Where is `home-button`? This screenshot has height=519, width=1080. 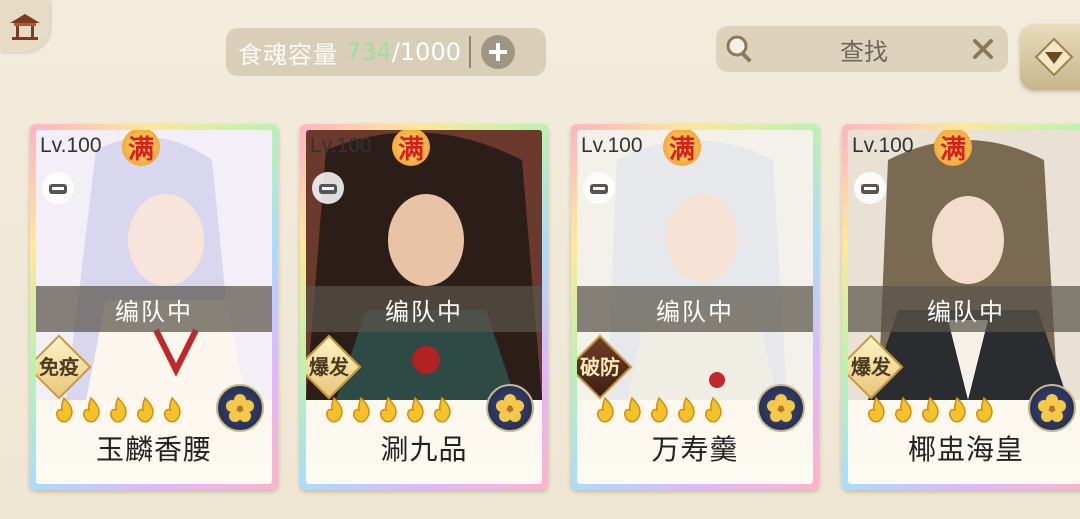
home-button is located at coordinates (25, 26).